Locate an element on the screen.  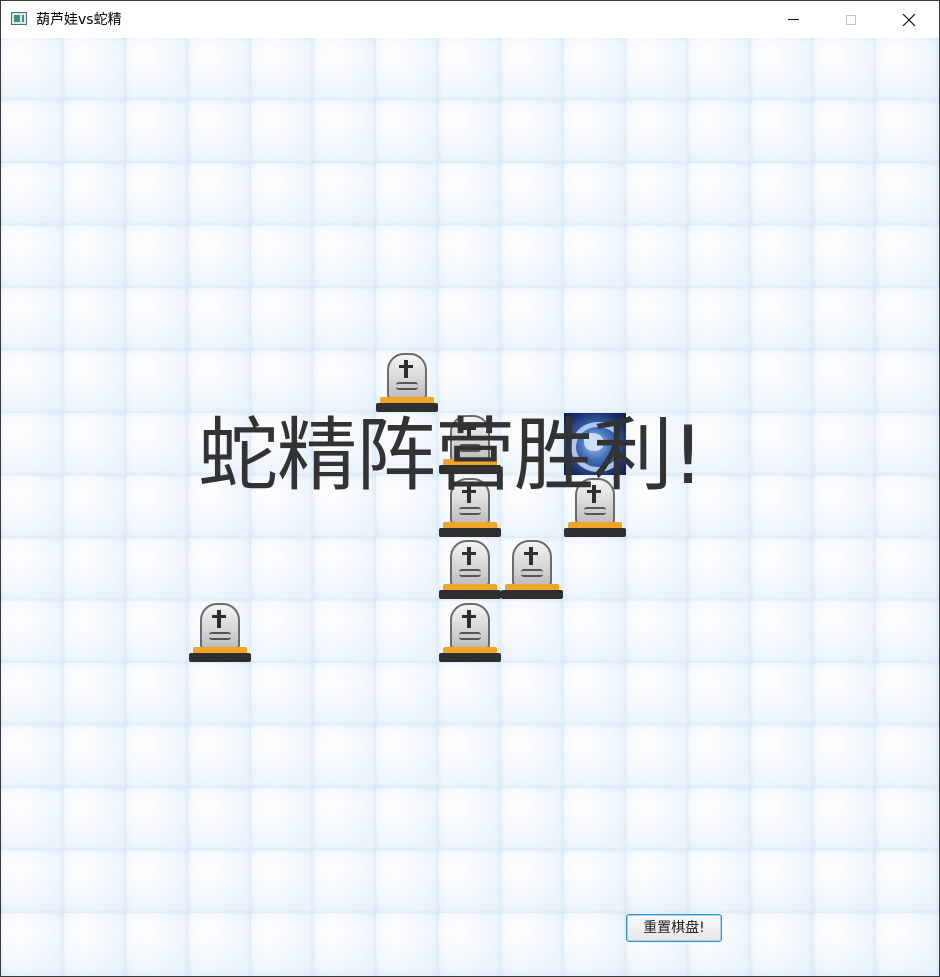
title-bar: 葫芦娃vs蛇精 is located at coordinates (470, 19).